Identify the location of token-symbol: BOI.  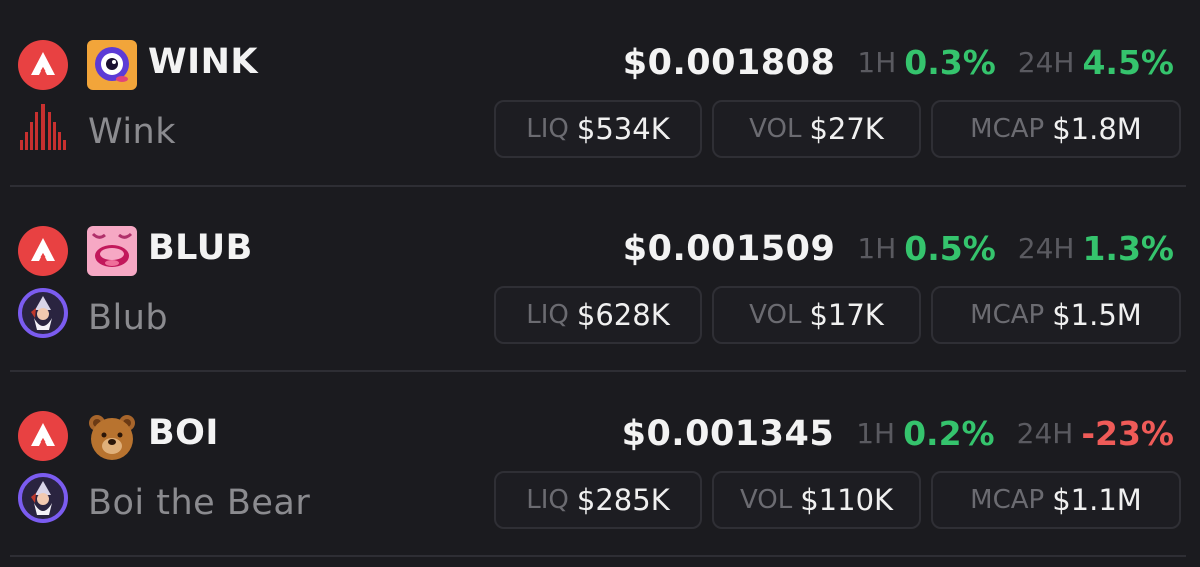
(183, 433).